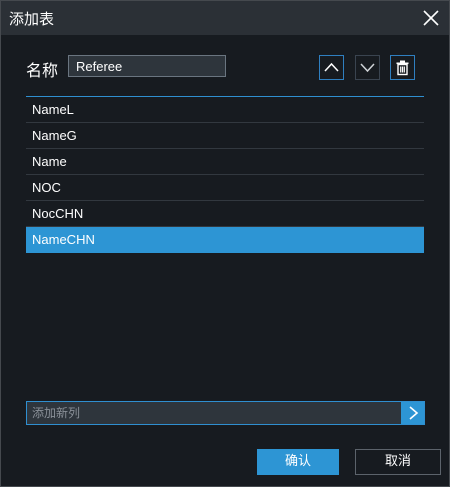 The height and width of the screenshot is (487, 450). Describe the element at coordinates (225, 162) in the screenshot. I see `list-item: Name` at that location.